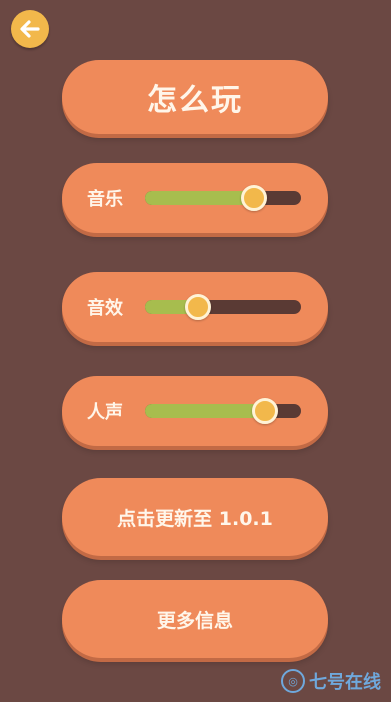 This screenshot has width=391, height=702. What do you see at coordinates (105, 199) in the screenshot?
I see `music-label: 音乐` at bounding box center [105, 199].